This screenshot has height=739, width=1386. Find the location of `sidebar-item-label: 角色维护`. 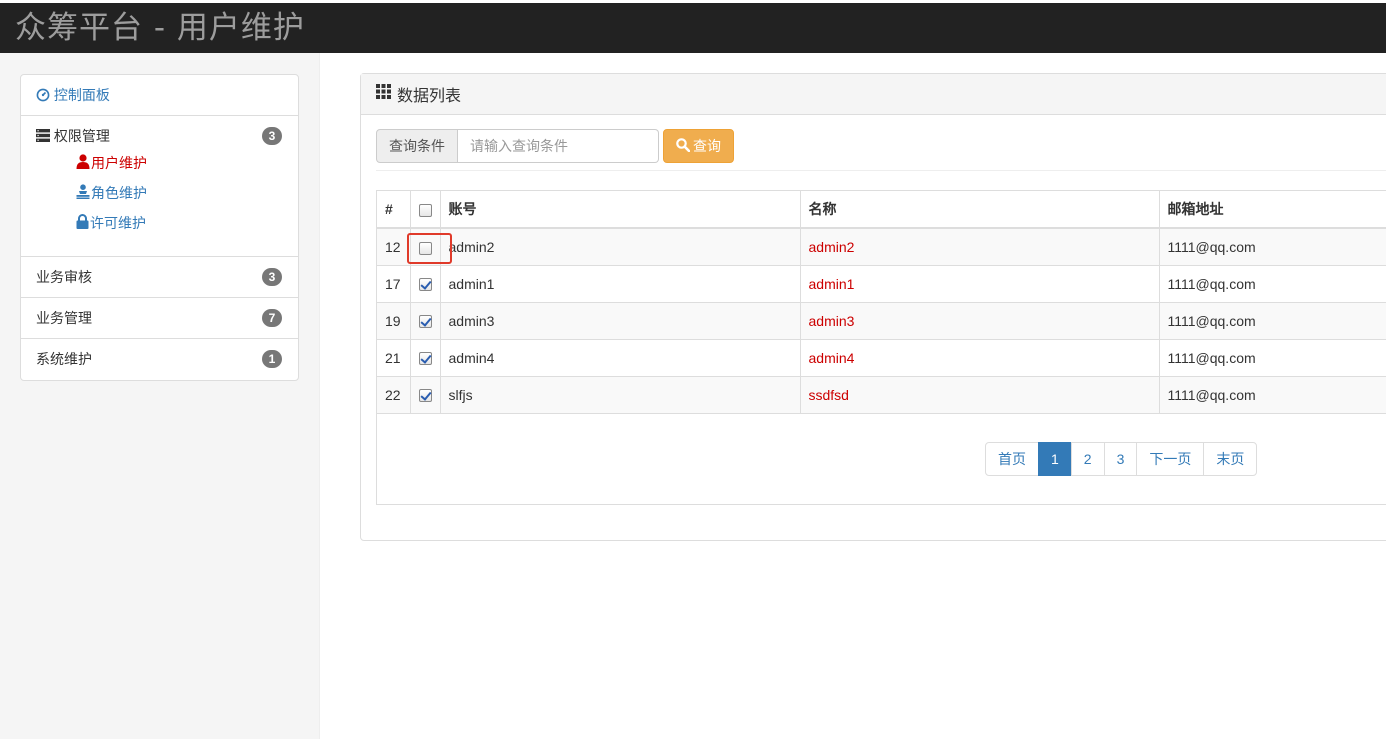

sidebar-item-label: 角色维护 is located at coordinates (119, 193).